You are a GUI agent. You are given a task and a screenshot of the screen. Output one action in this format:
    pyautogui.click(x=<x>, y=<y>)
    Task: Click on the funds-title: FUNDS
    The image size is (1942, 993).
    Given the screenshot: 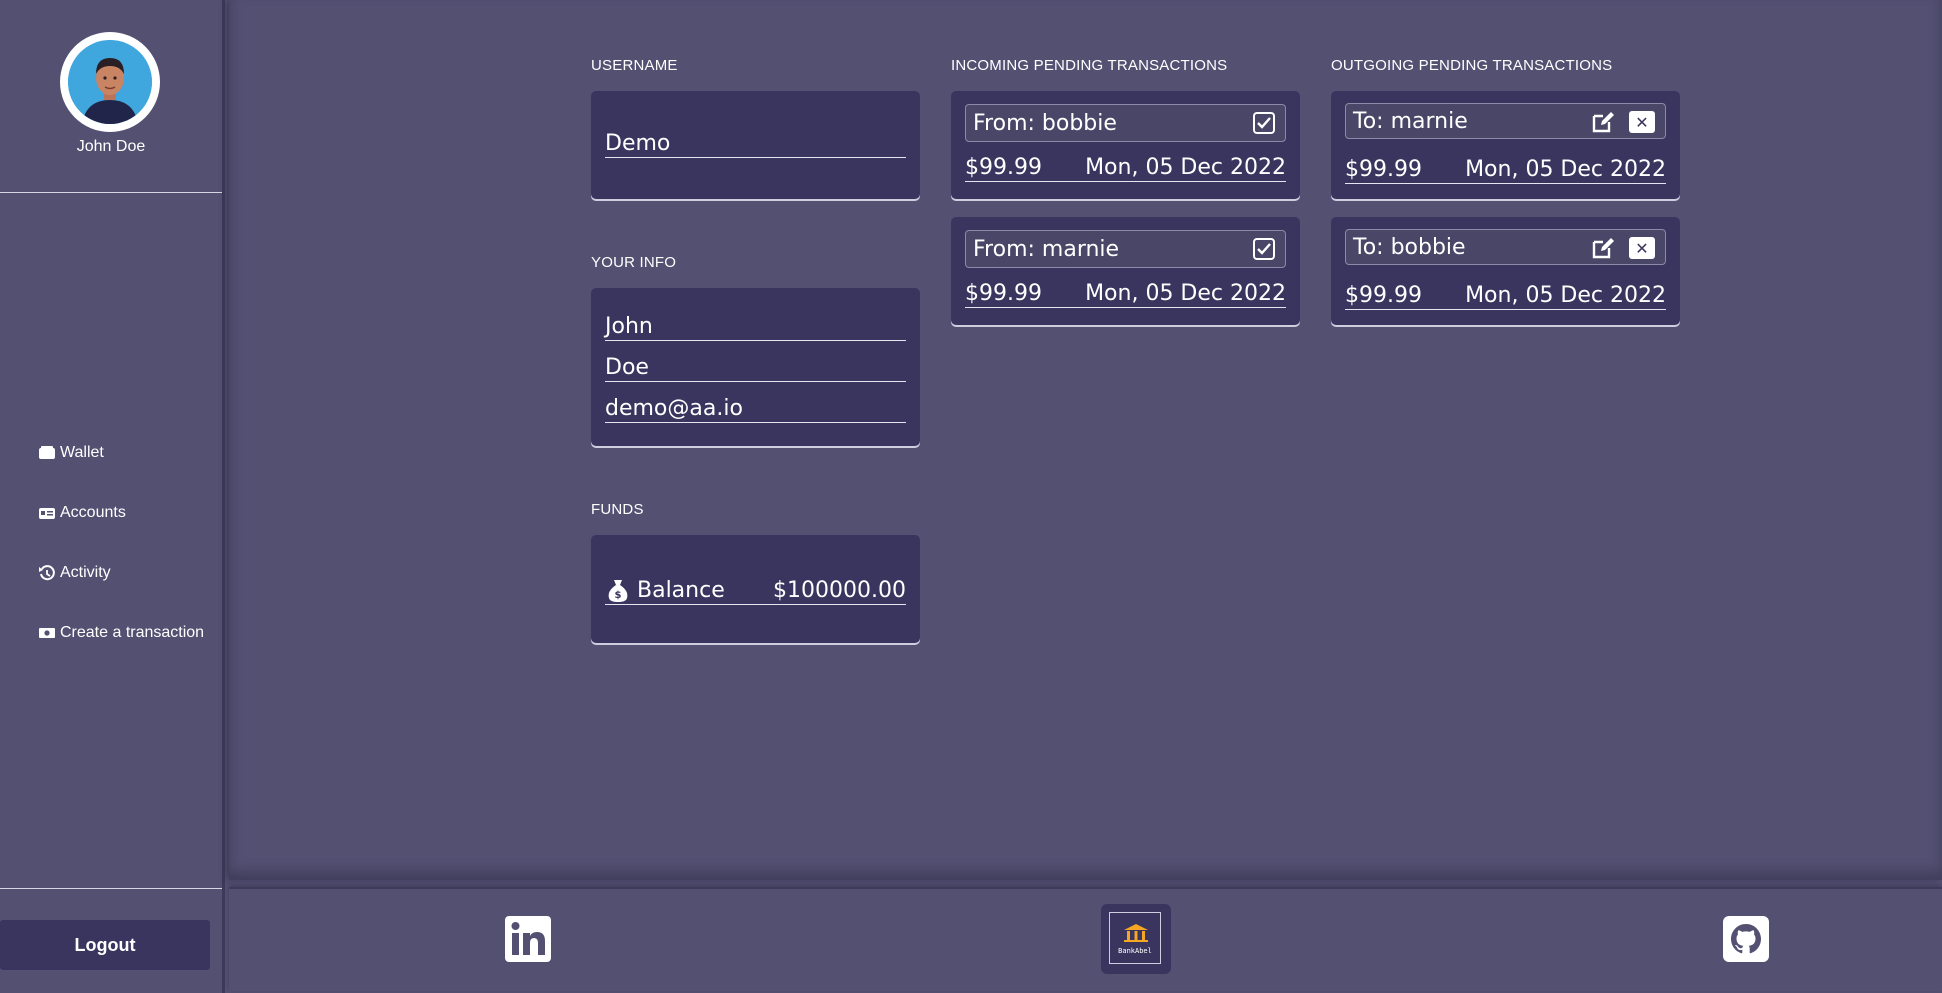 What is the action you would take?
    pyautogui.click(x=617, y=509)
    